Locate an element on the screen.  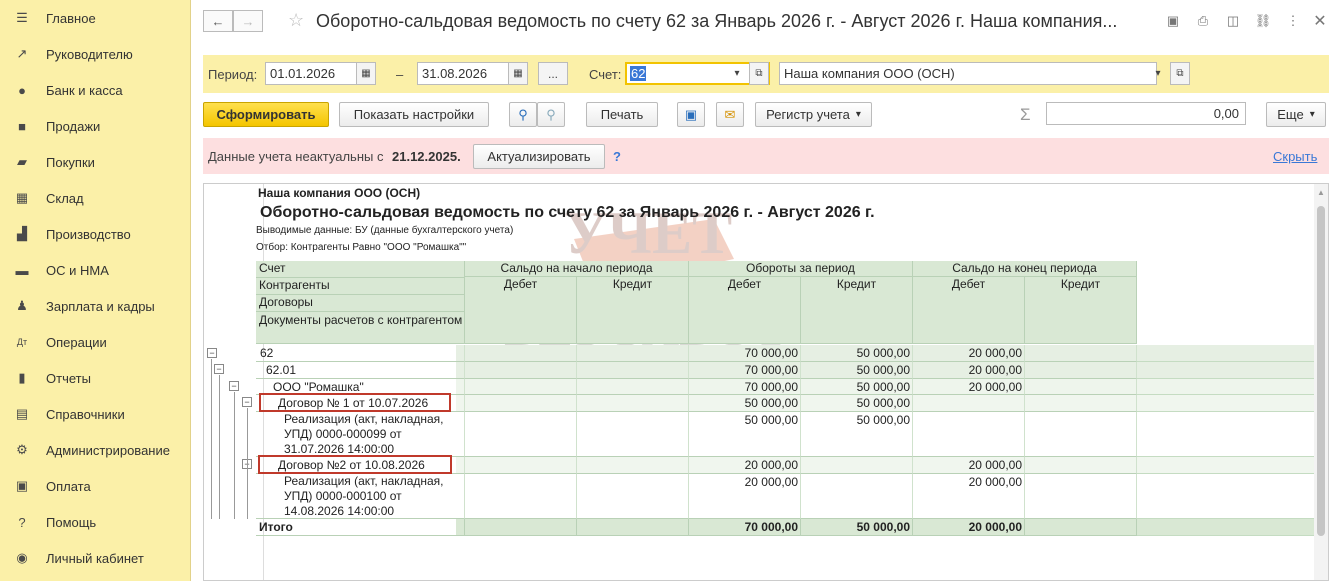
question-icon: ? is located at coordinates (22, 522).